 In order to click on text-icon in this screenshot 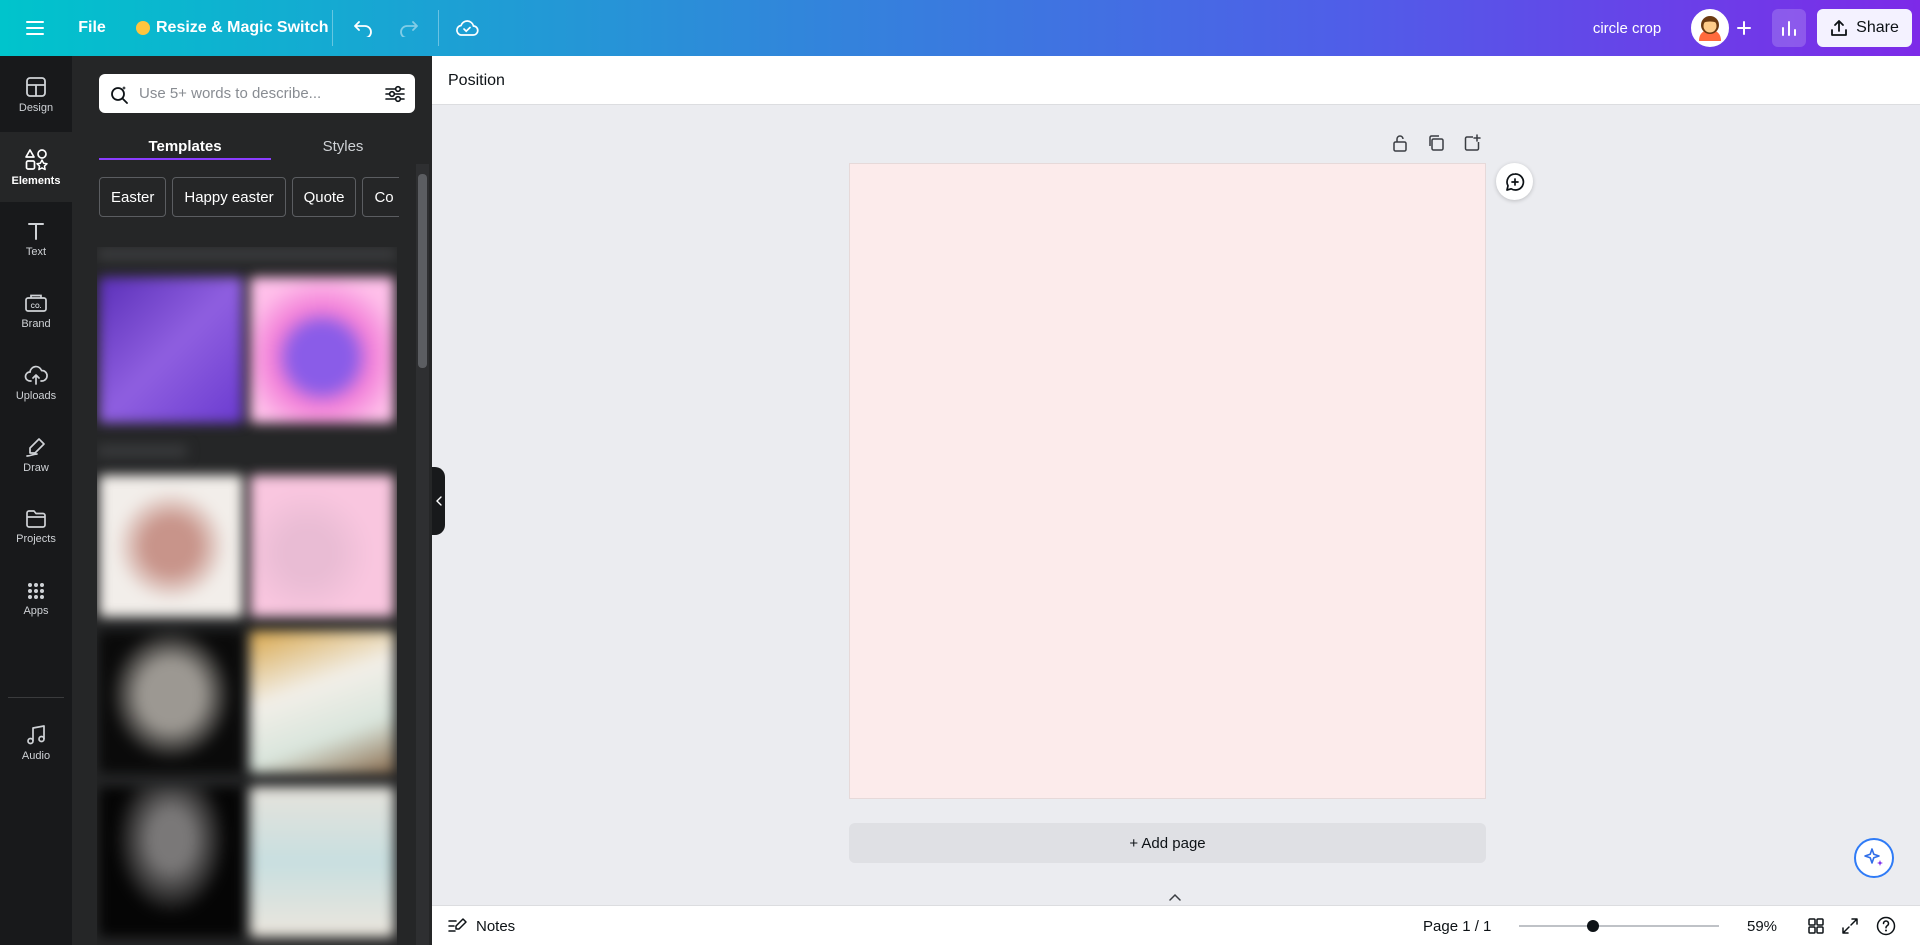, I will do `click(36, 231)`.